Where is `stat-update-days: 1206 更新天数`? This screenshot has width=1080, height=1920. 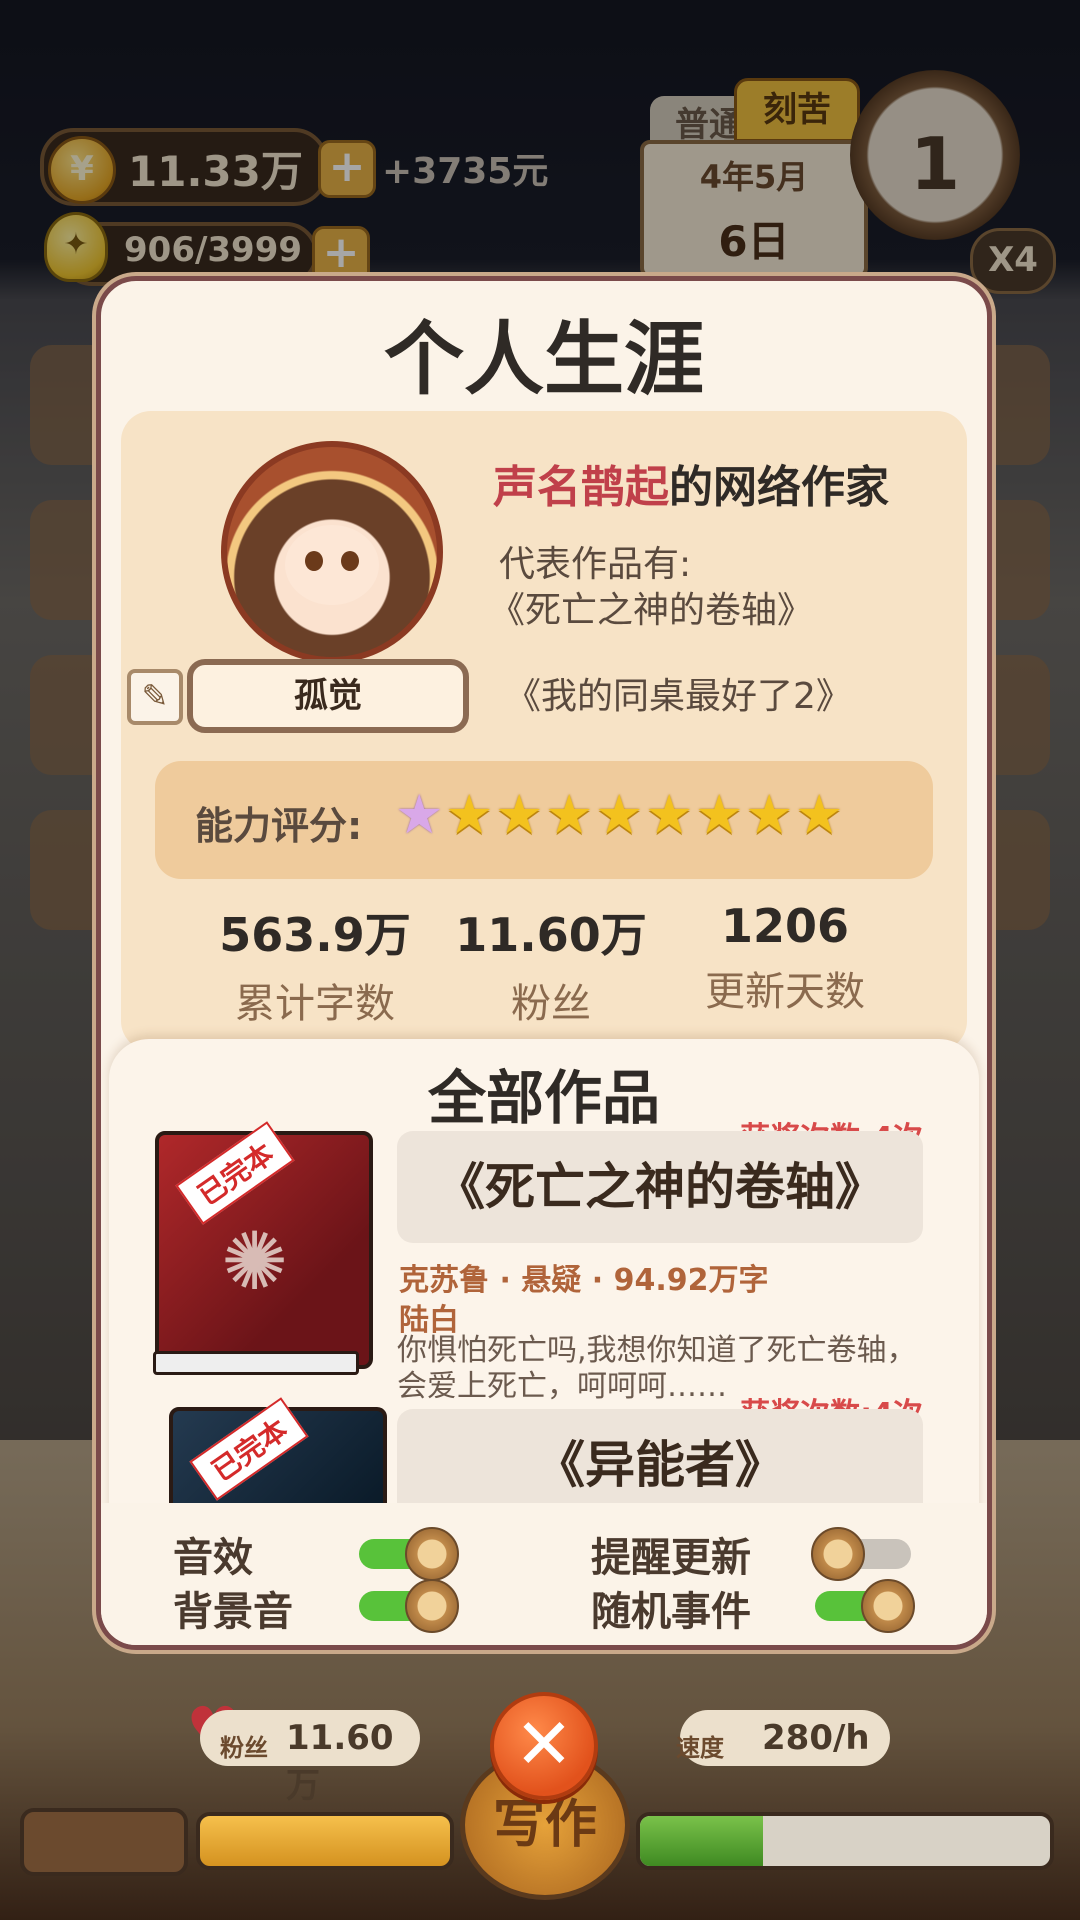
stat-update-days: 1206 更新天数 is located at coordinates (785, 958).